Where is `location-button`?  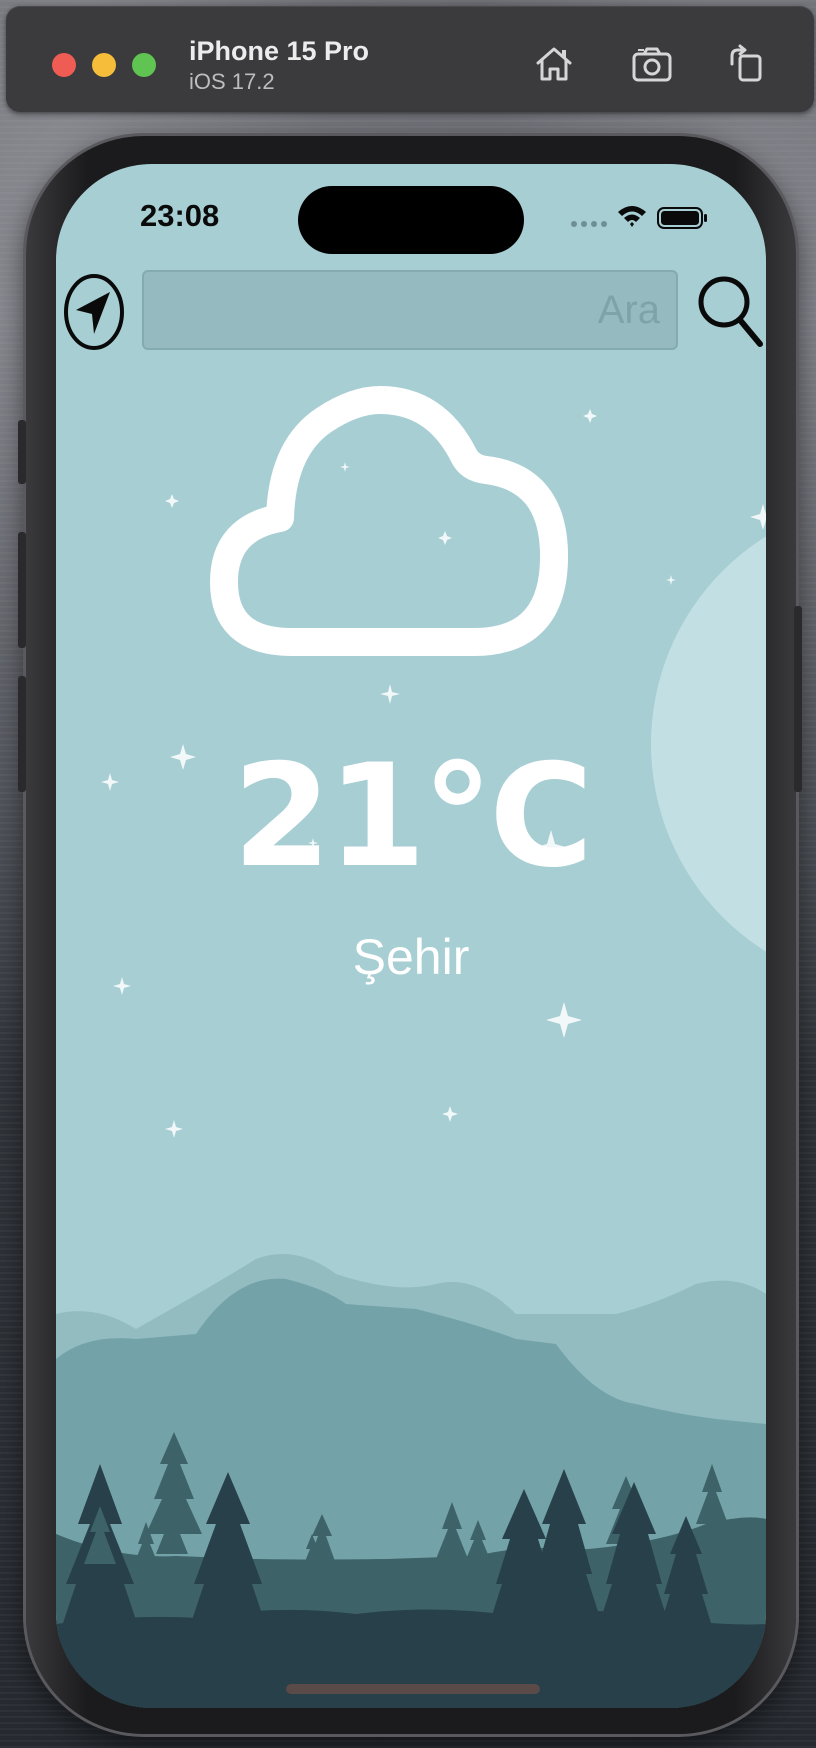 location-button is located at coordinates (94, 312).